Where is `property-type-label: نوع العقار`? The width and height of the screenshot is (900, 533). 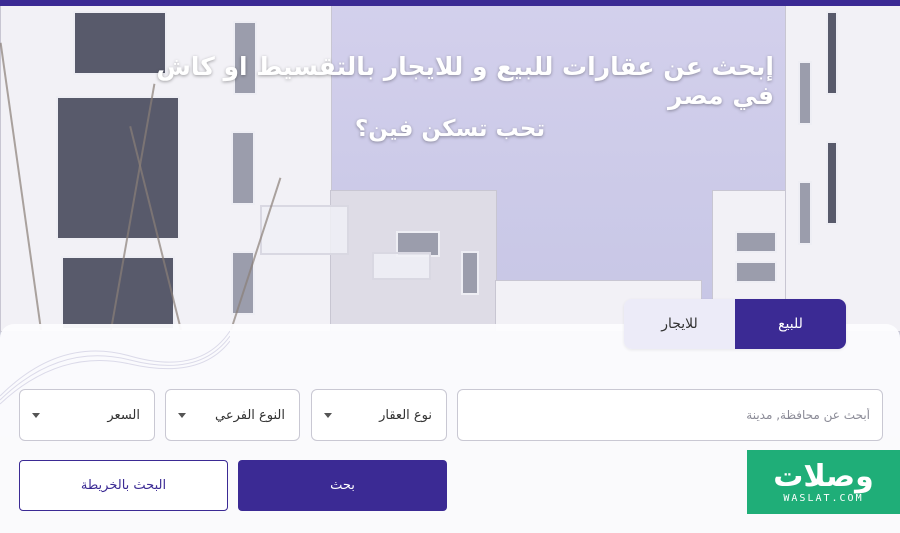 property-type-label: نوع العقار is located at coordinates (405, 415).